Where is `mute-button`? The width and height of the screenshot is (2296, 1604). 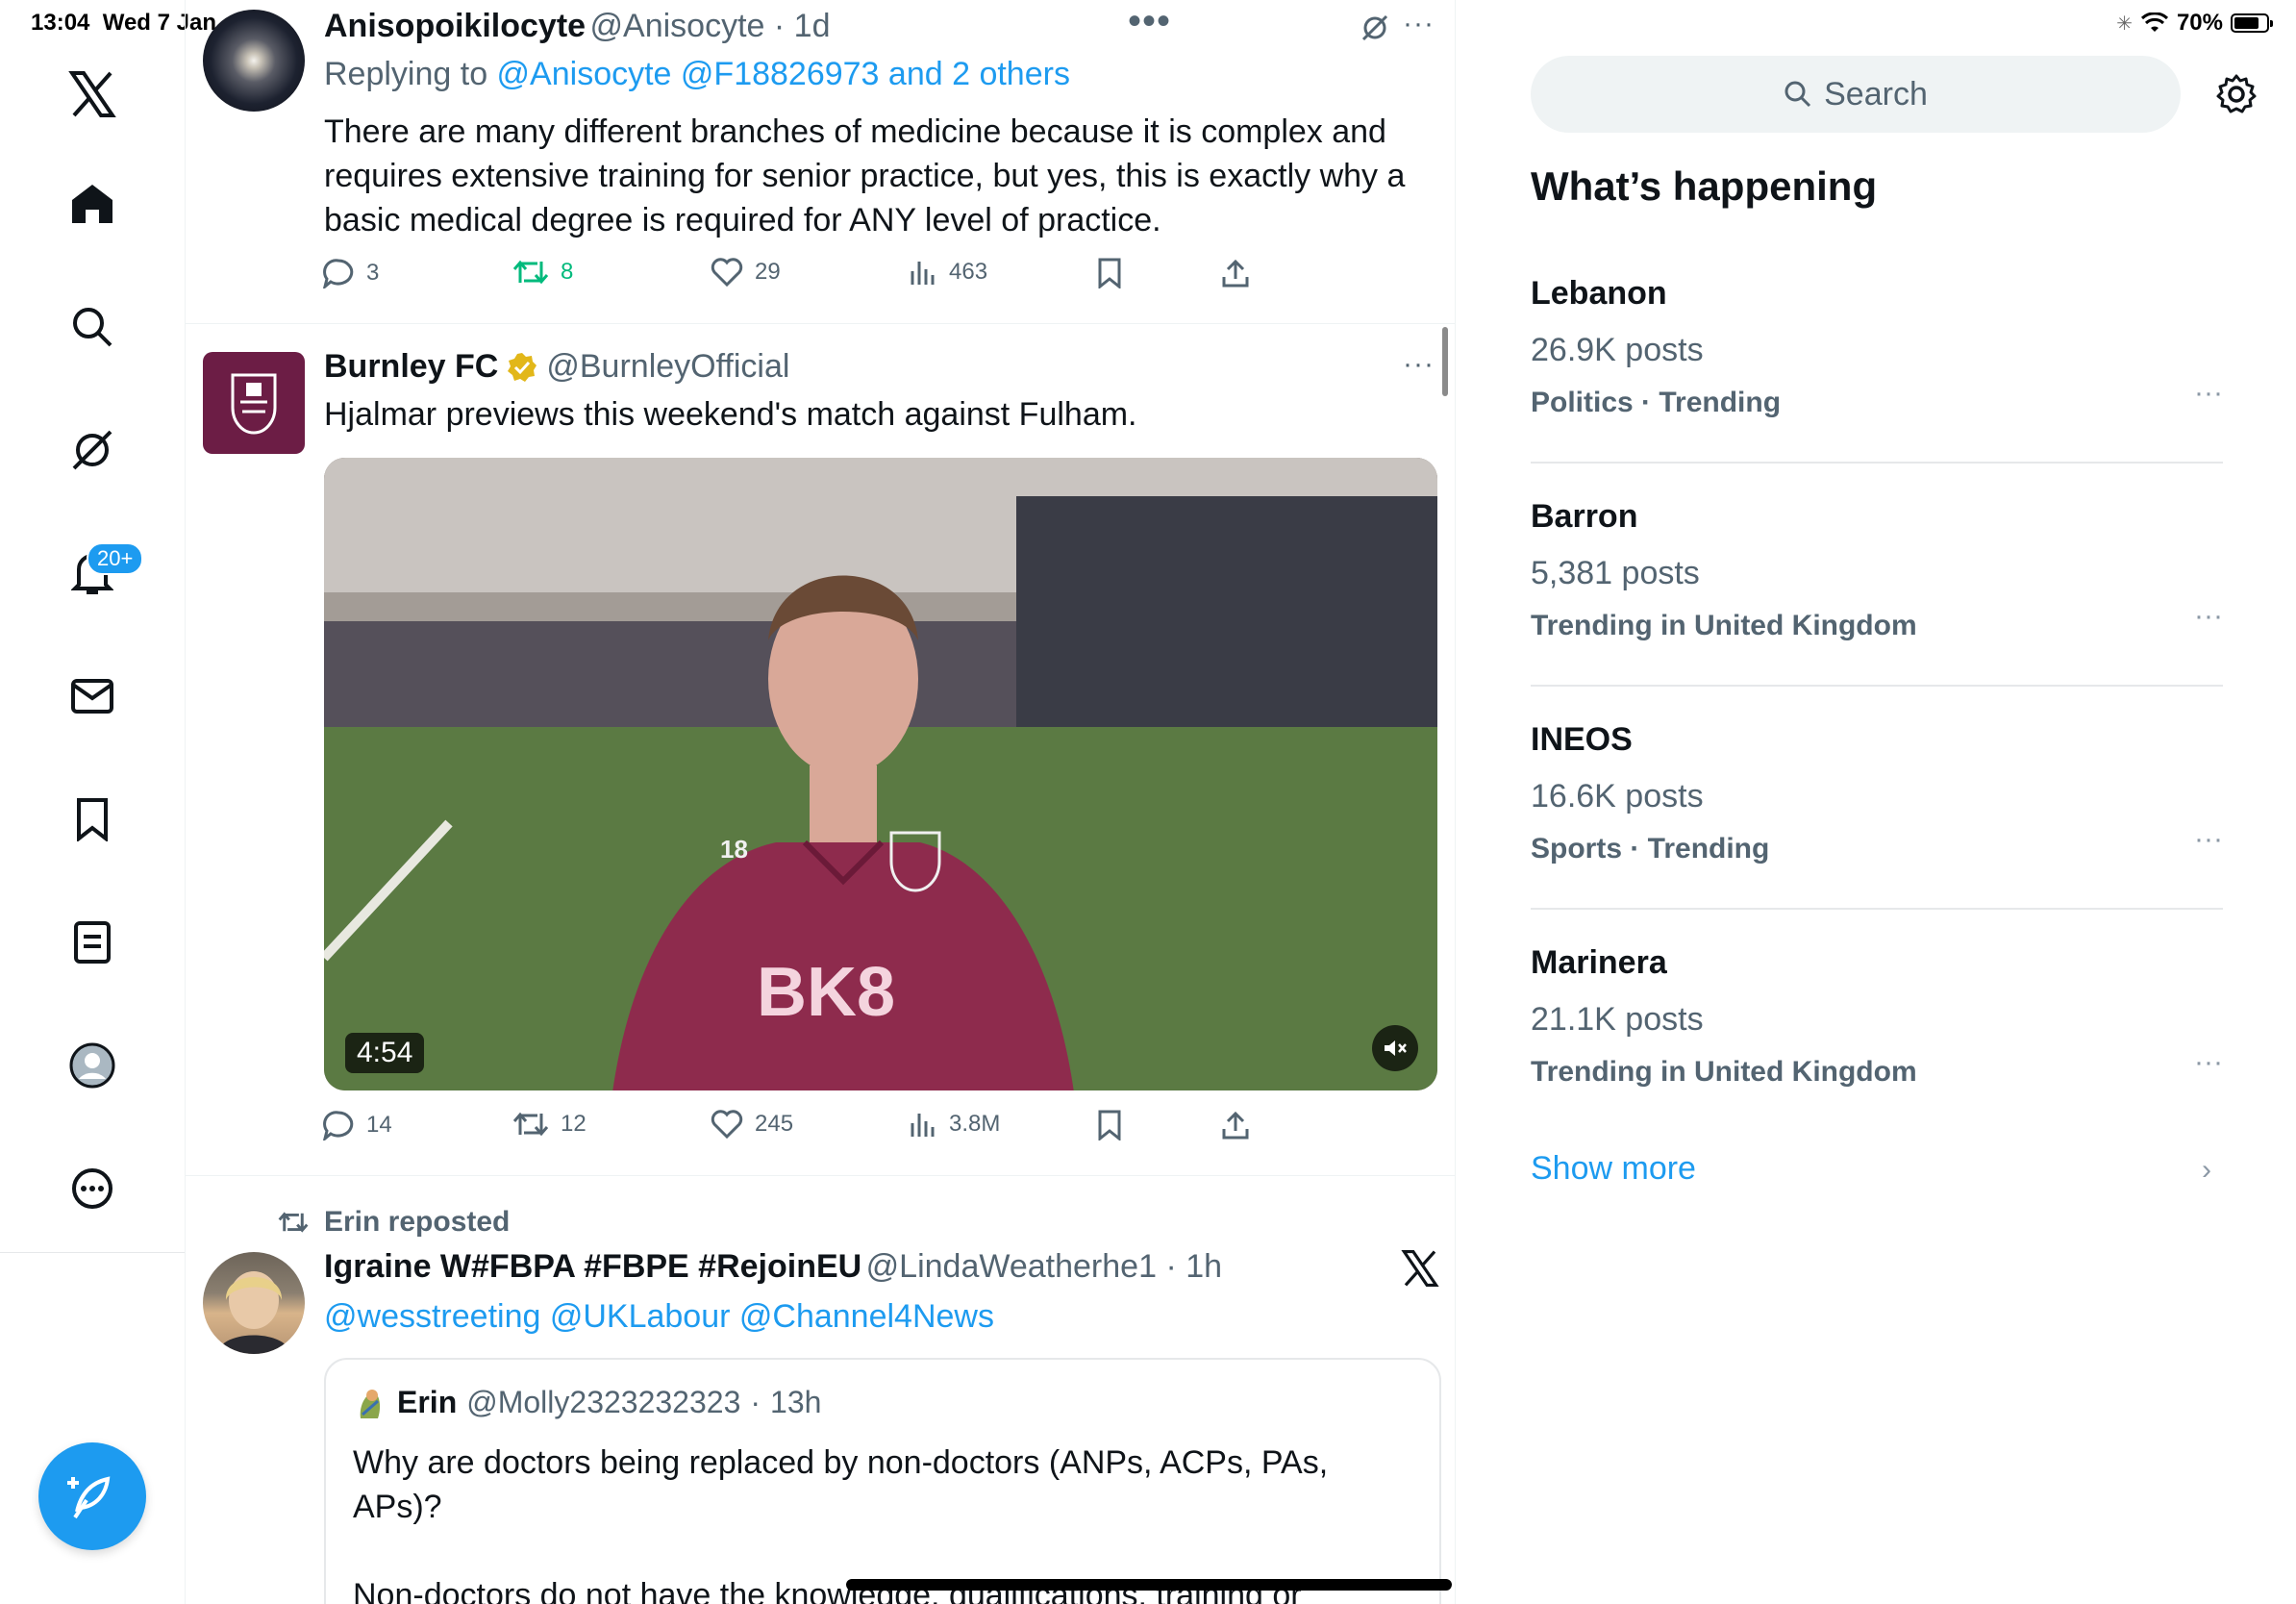
mute-button is located at coordinates (1395, 1048).